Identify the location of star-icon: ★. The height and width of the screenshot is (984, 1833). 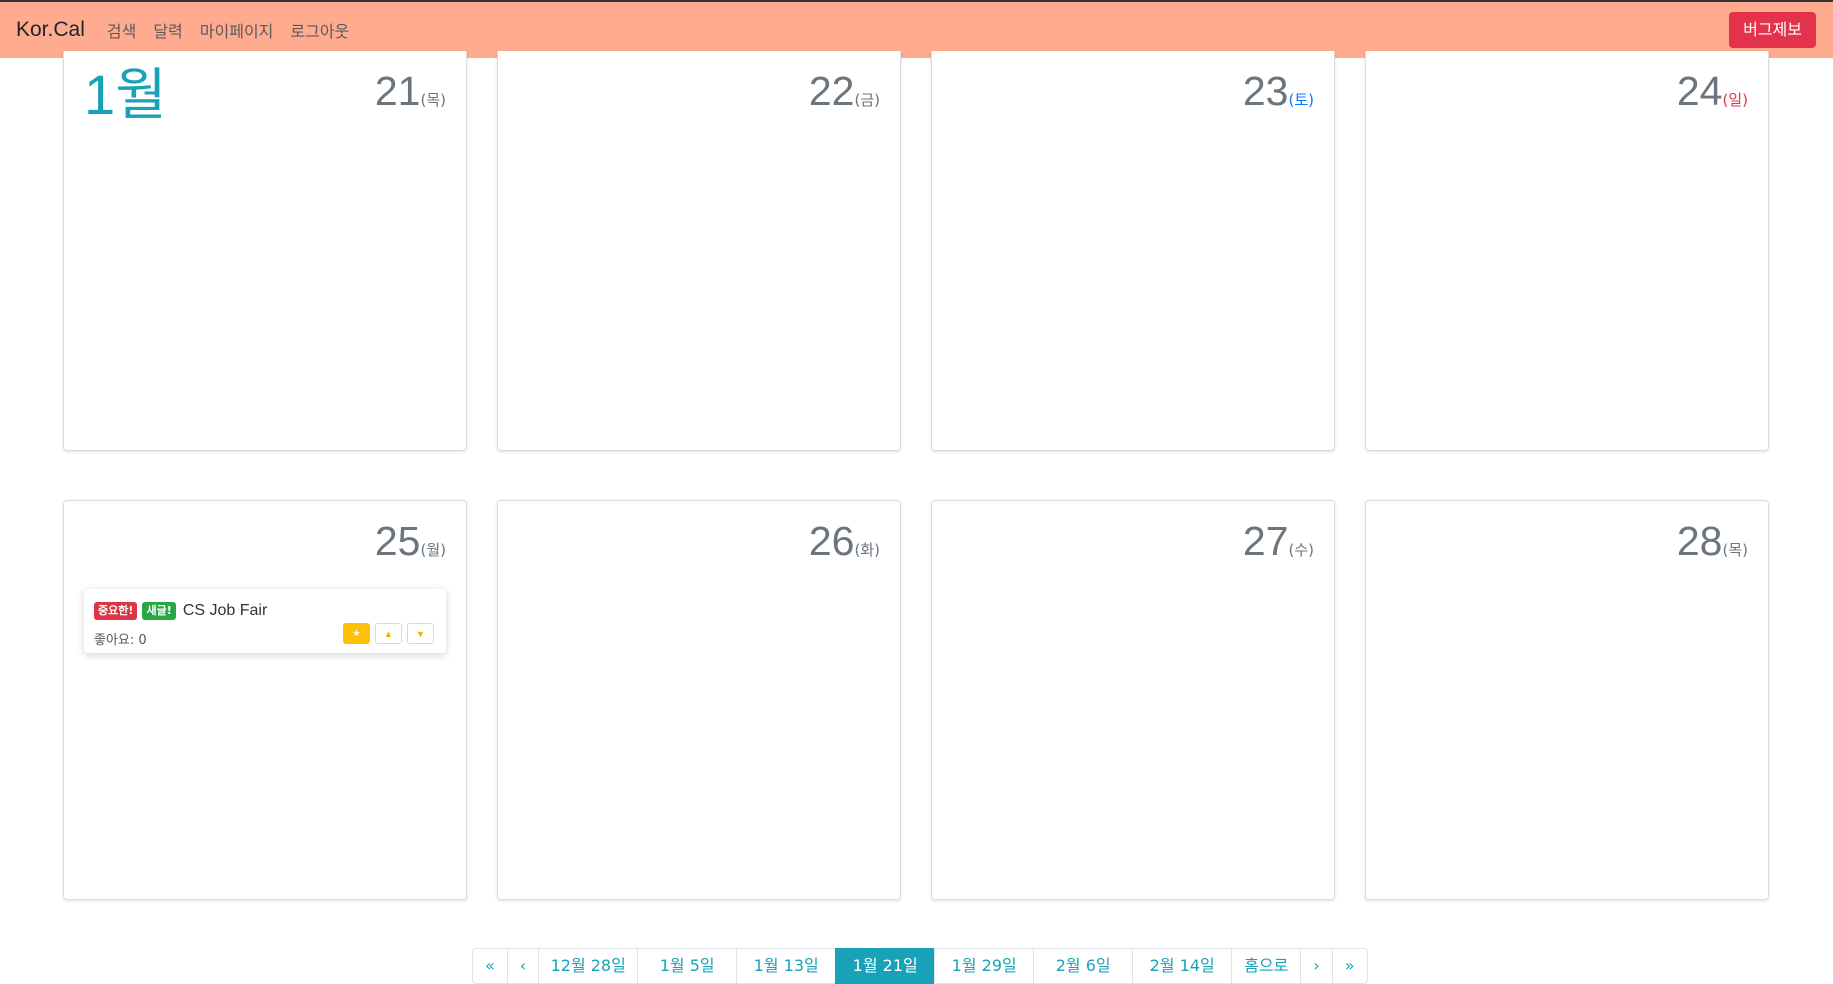
(356, 633).